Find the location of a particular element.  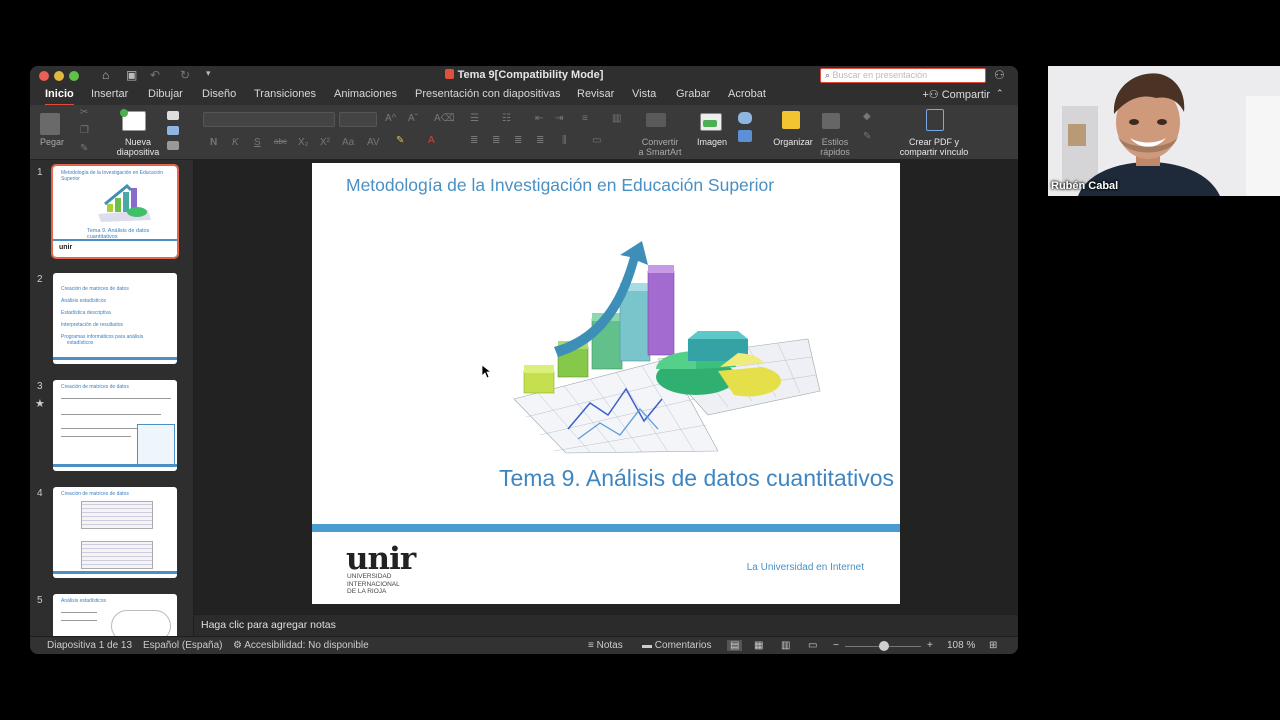

collapse-ribbon-icon: ⌃ is located at coordinates (1000, 93).